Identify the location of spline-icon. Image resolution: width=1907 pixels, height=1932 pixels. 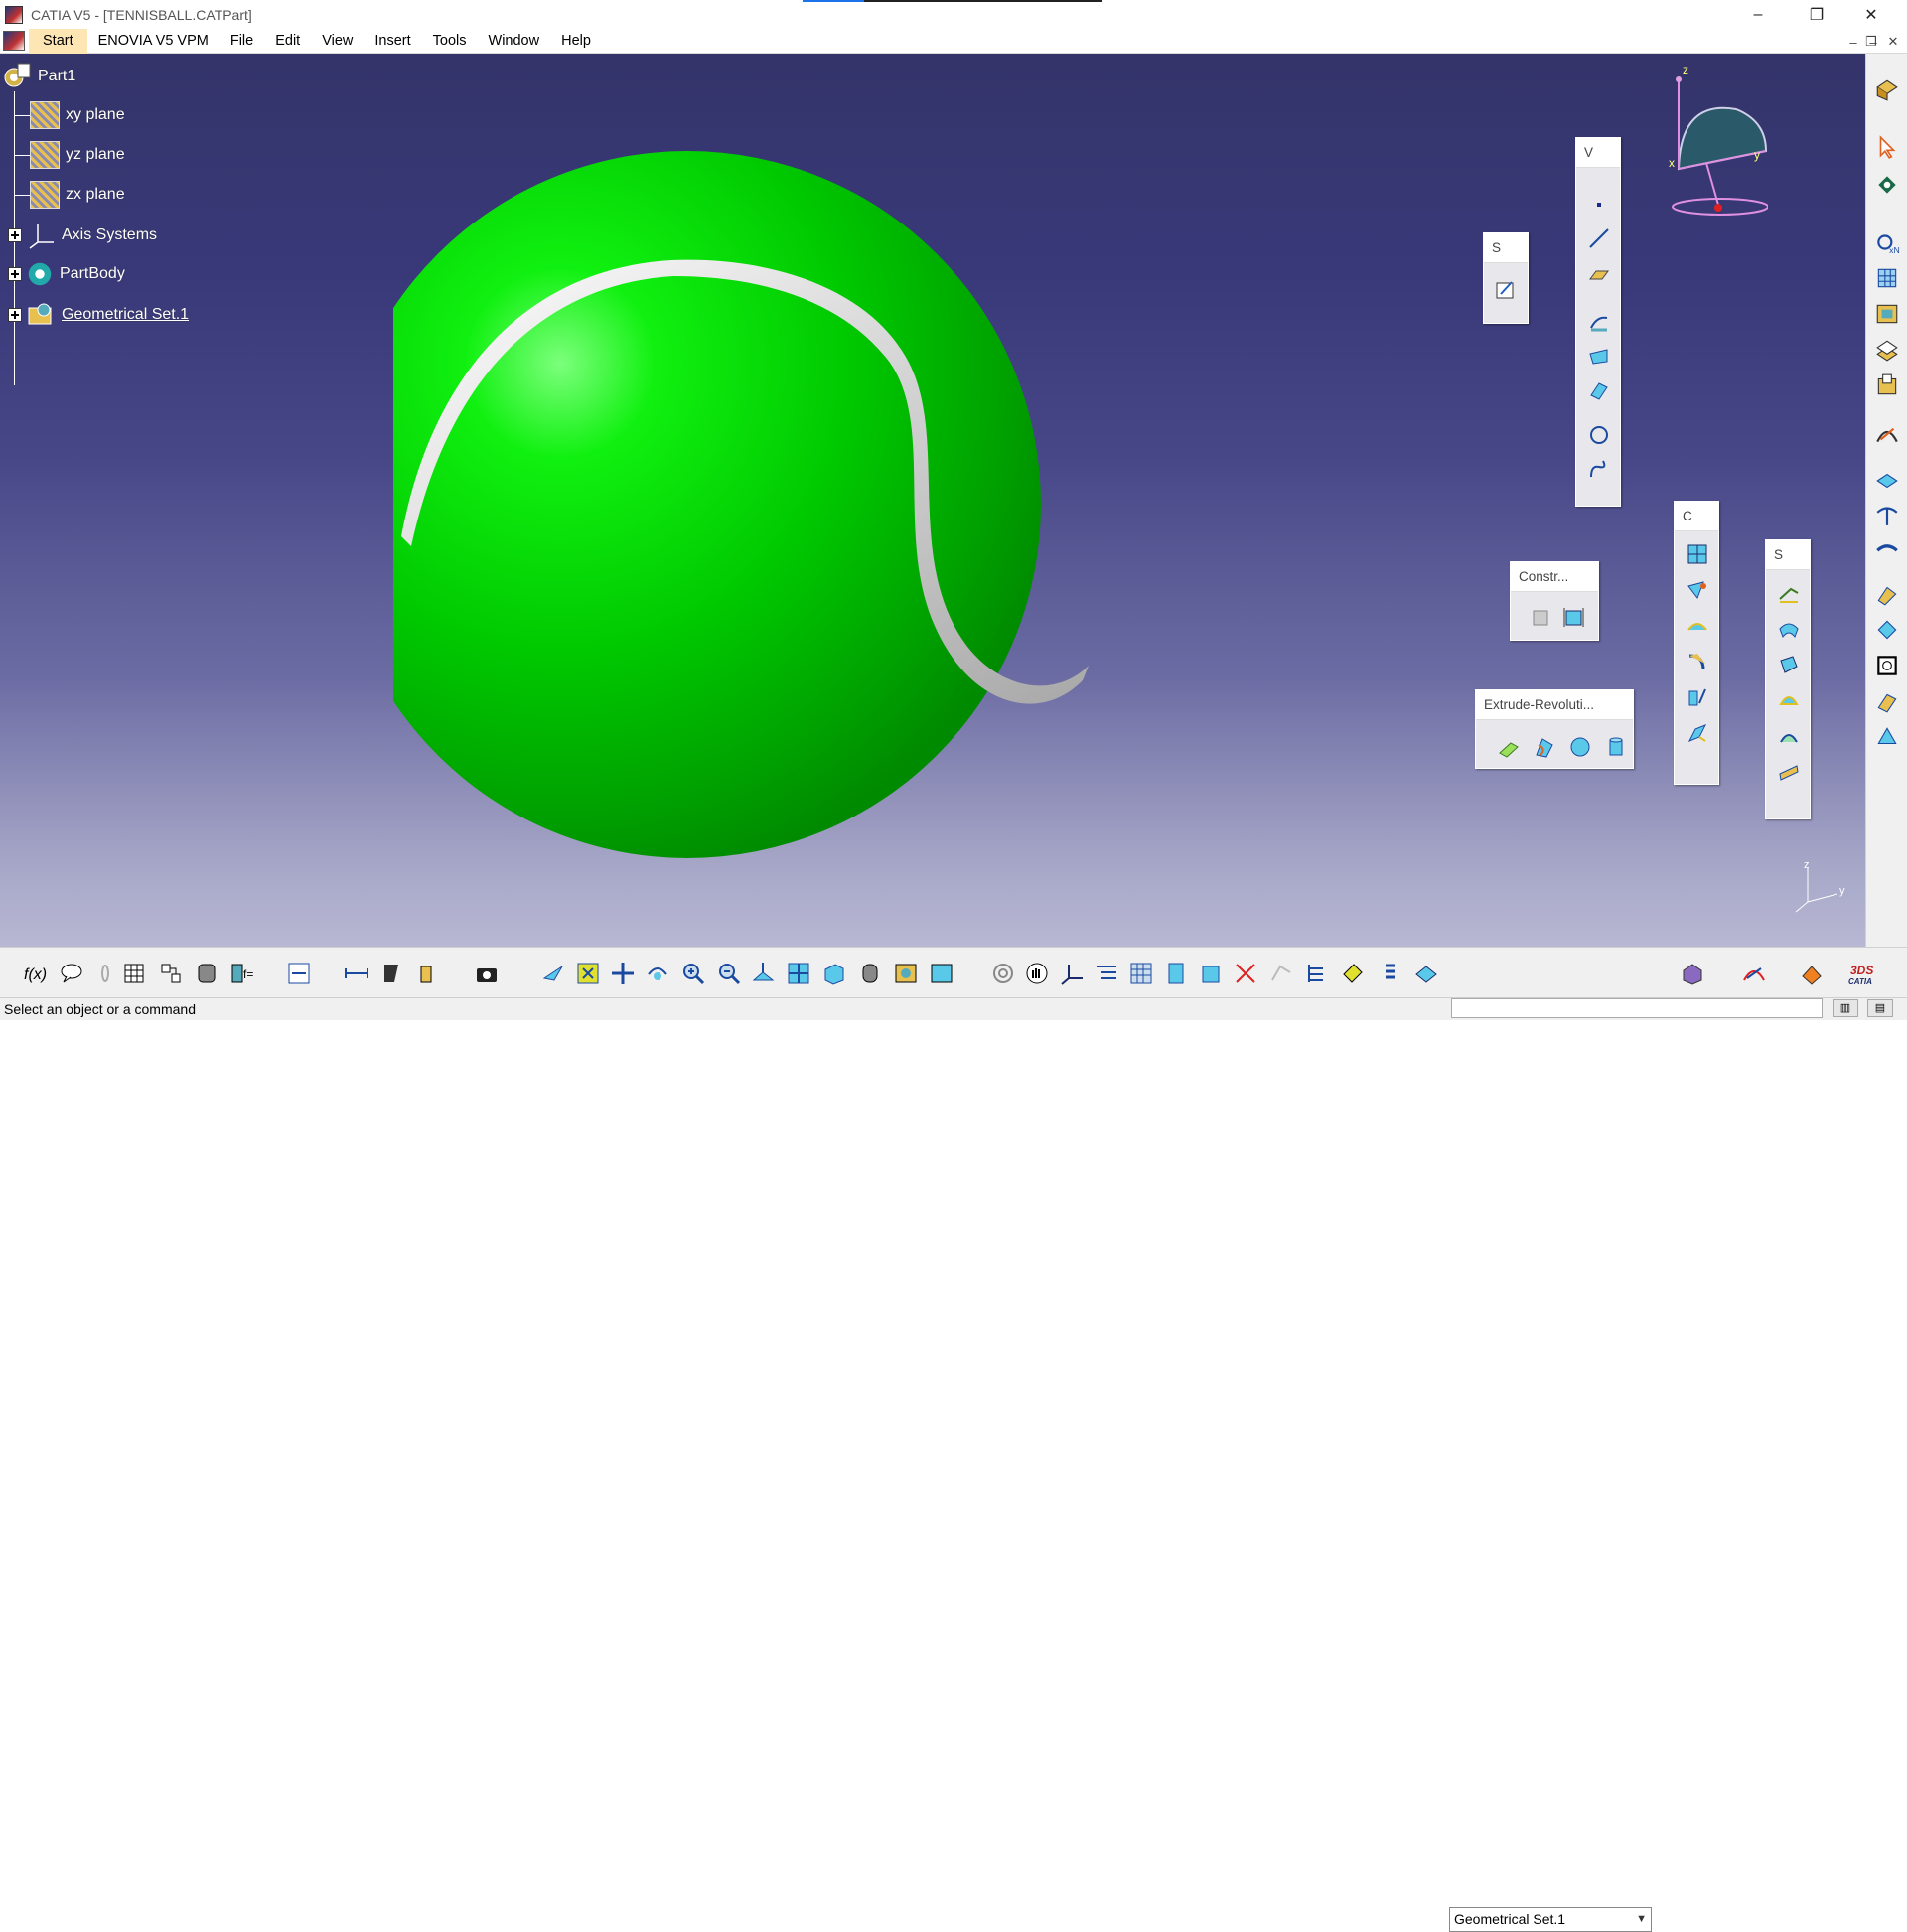
(1599, 469).